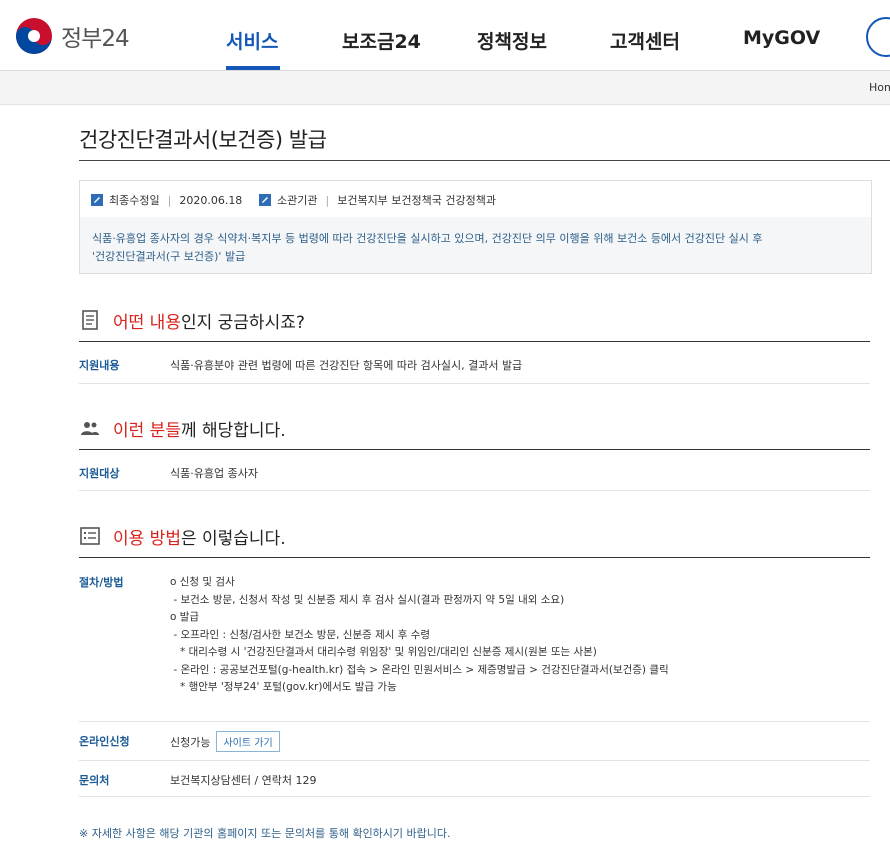 The width and height of the screenshot is (890, 846). Describe the element at coordinates (101, 582) in the screenshot. I see `procedure-label: 절차/방법` at that location.